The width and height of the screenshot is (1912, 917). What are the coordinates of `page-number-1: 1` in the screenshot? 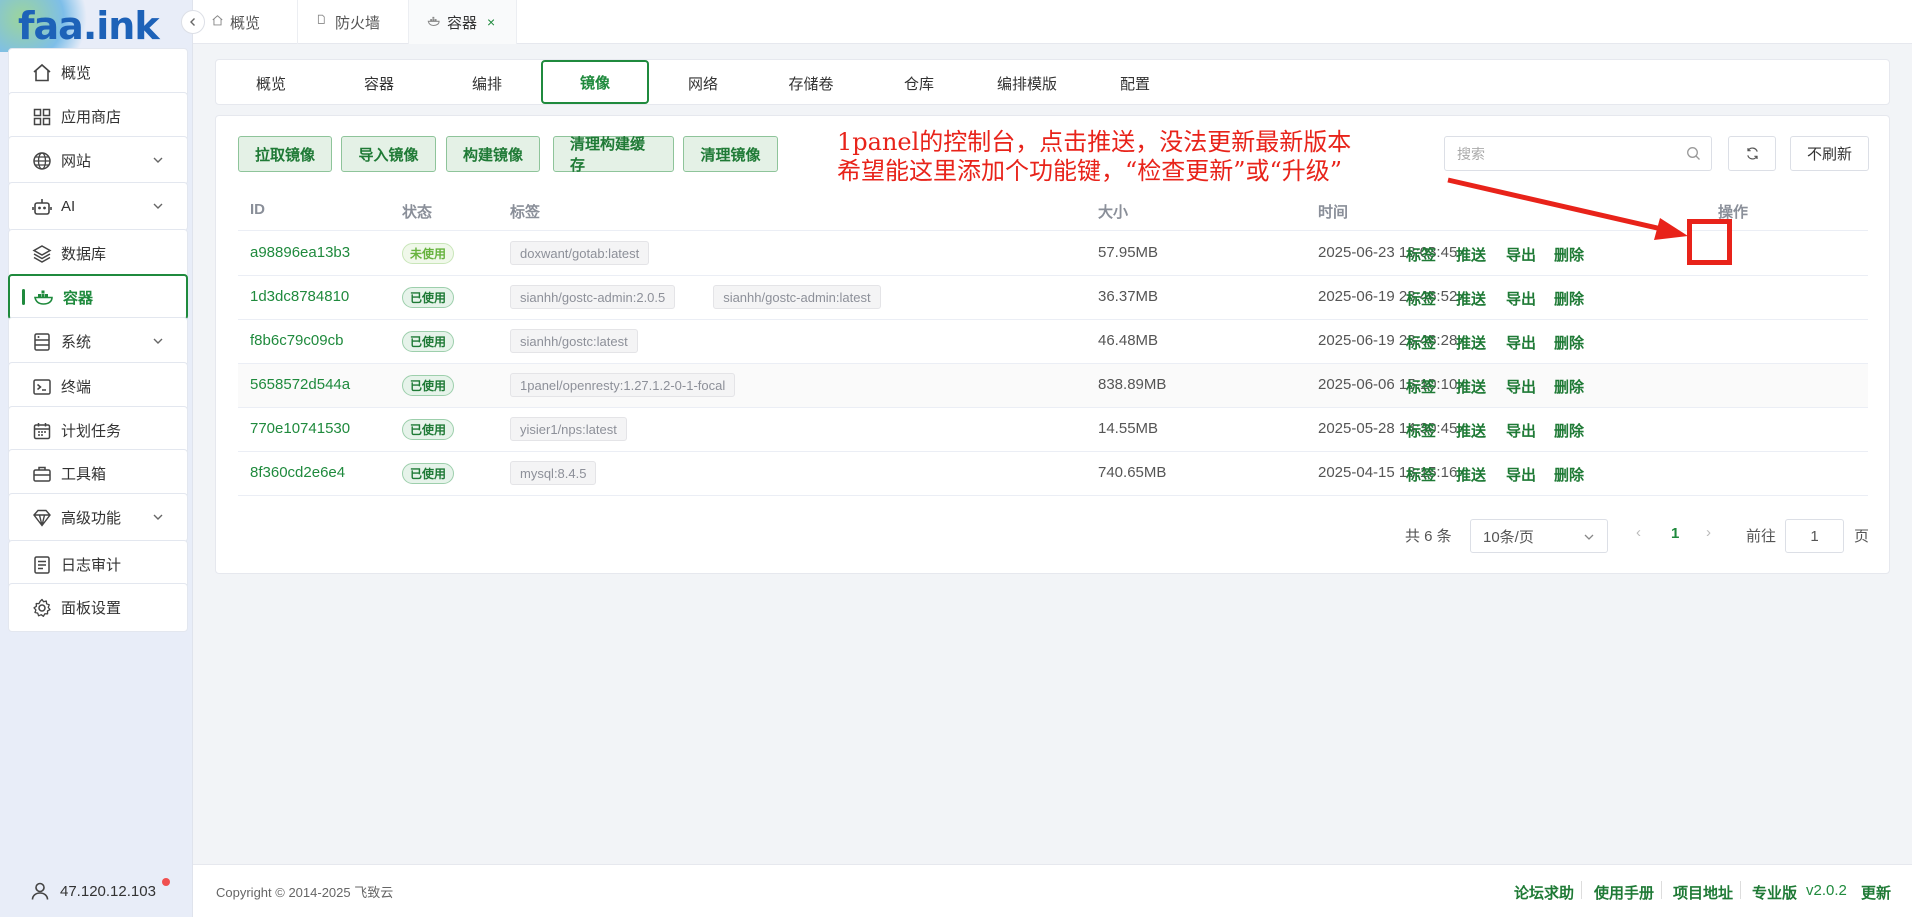 It's located at (1675, 533).